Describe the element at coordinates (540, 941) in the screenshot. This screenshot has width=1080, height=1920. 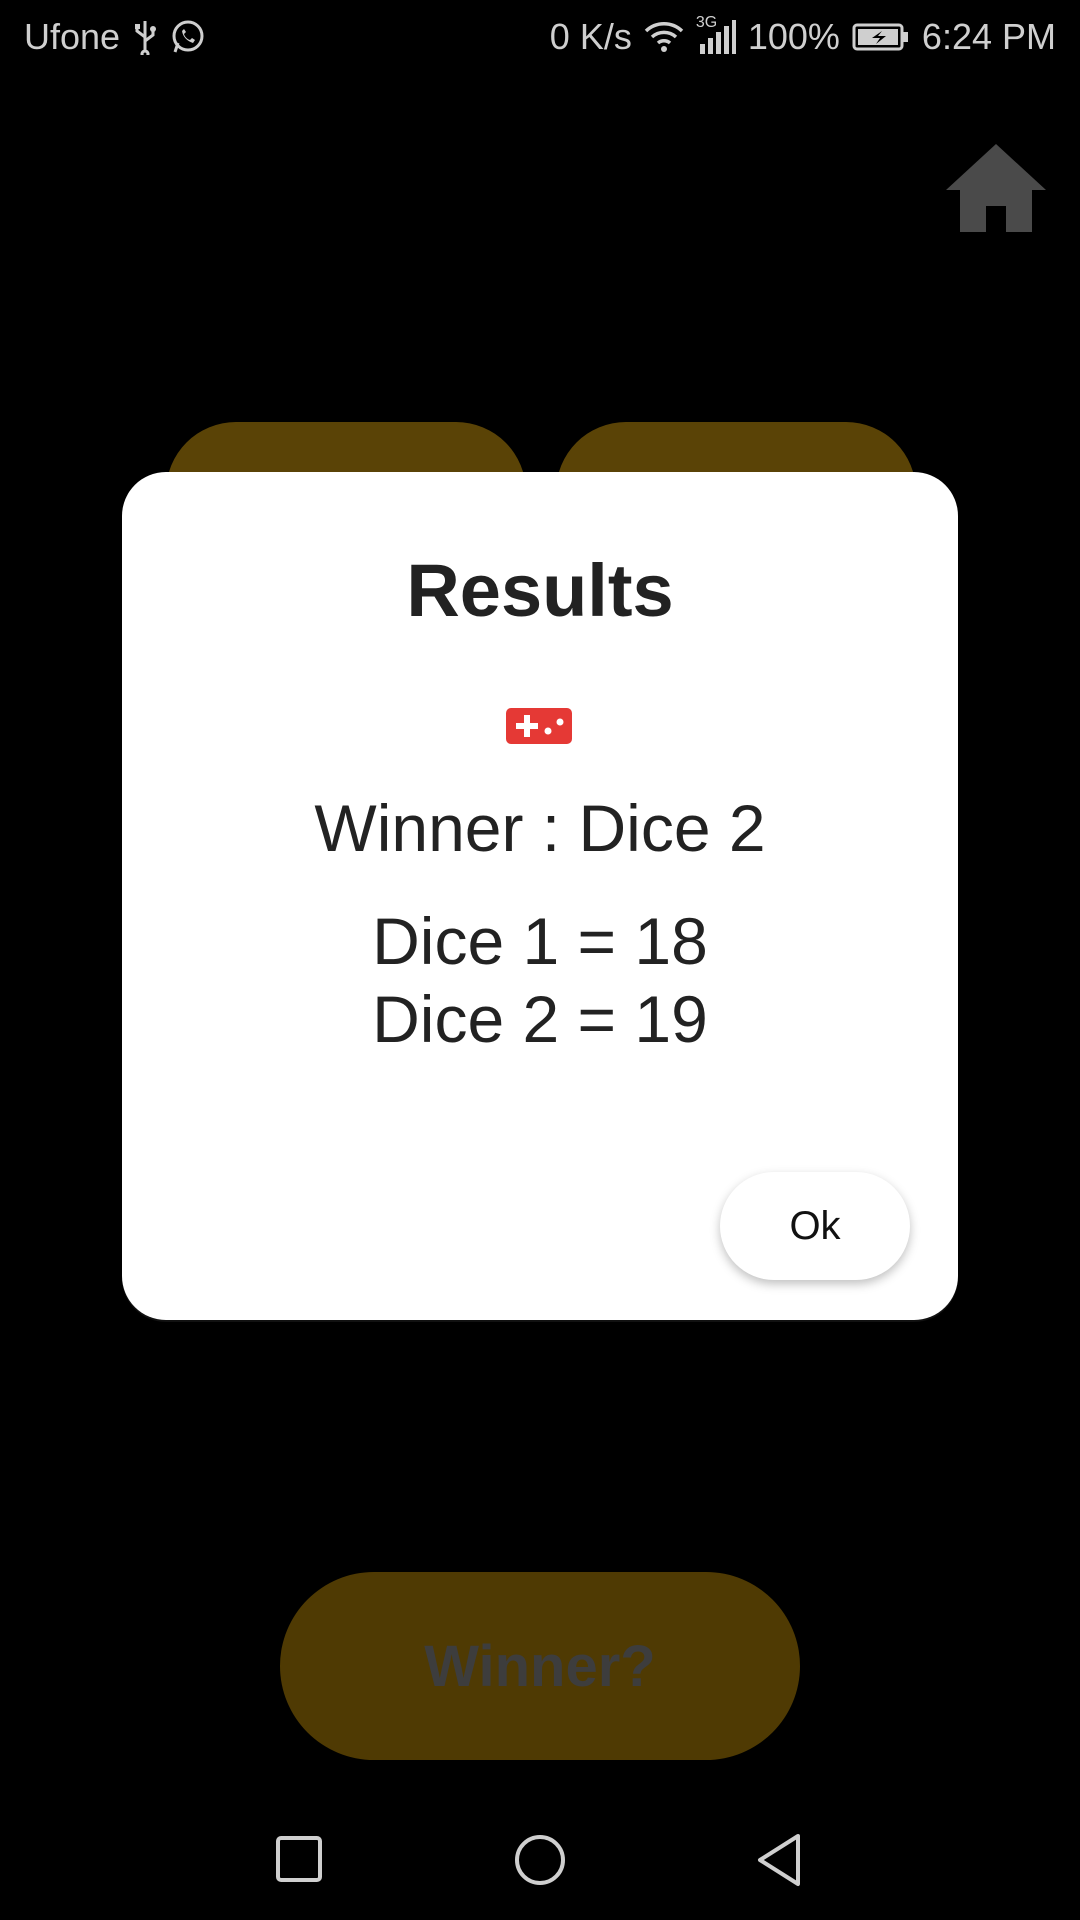
I see `dice-1-score: Dice 1 = 18` at that location.